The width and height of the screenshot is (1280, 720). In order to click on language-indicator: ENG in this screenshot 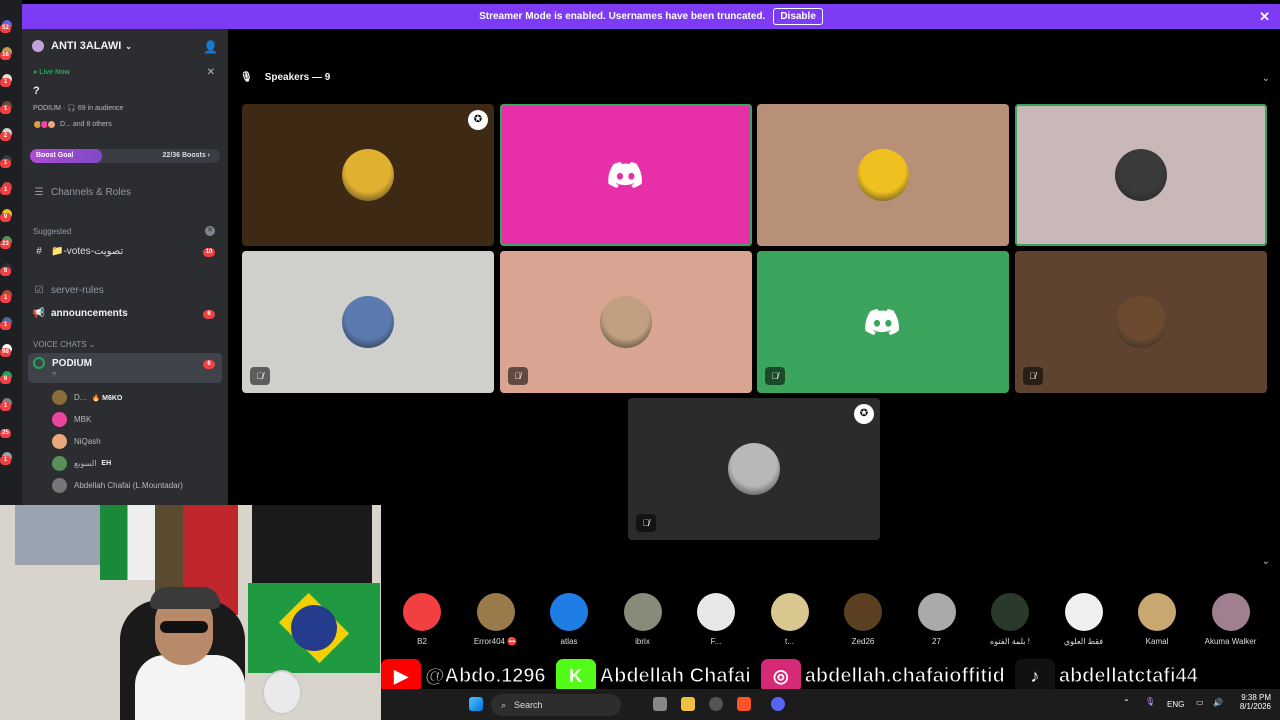, I will do `click(1175, 704)`.